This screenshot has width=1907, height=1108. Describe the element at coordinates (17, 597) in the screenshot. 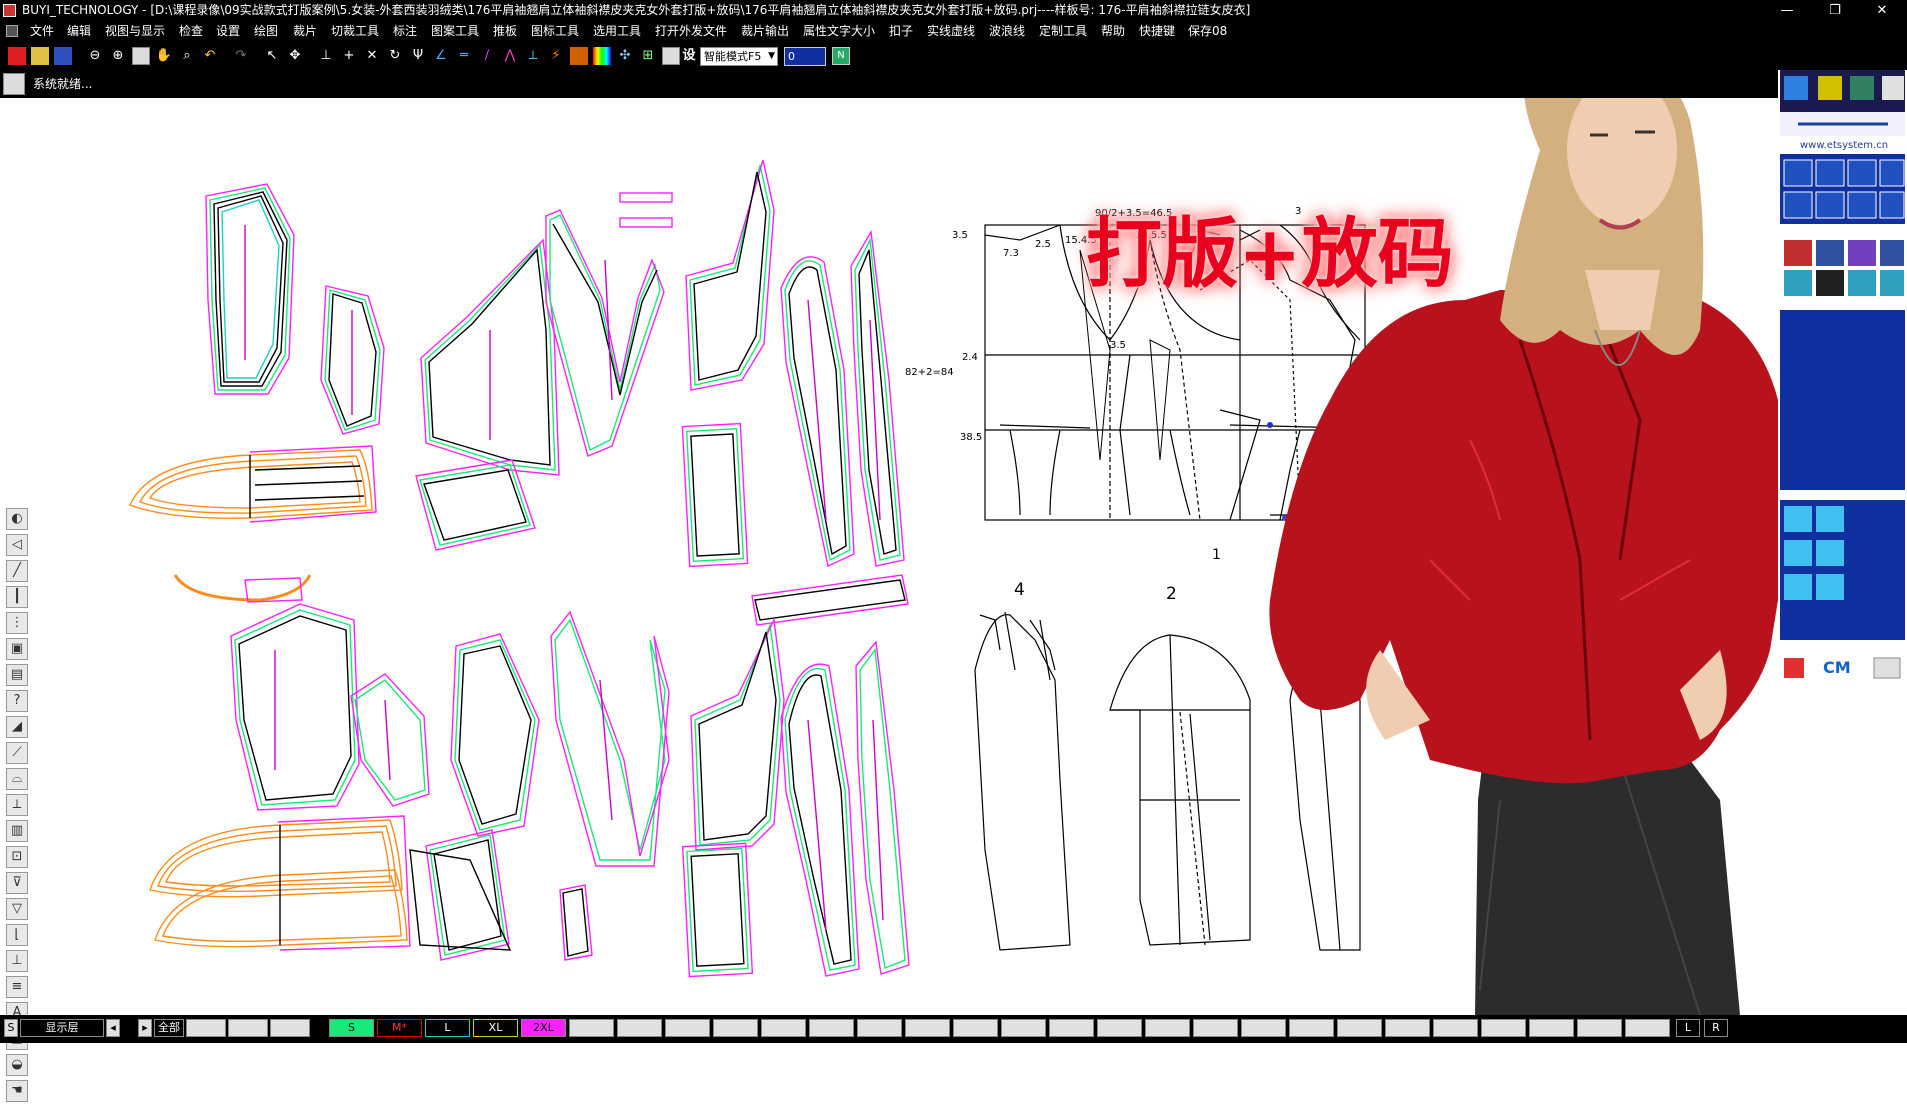

I see `vertical-line-icon: ┃` at that location.